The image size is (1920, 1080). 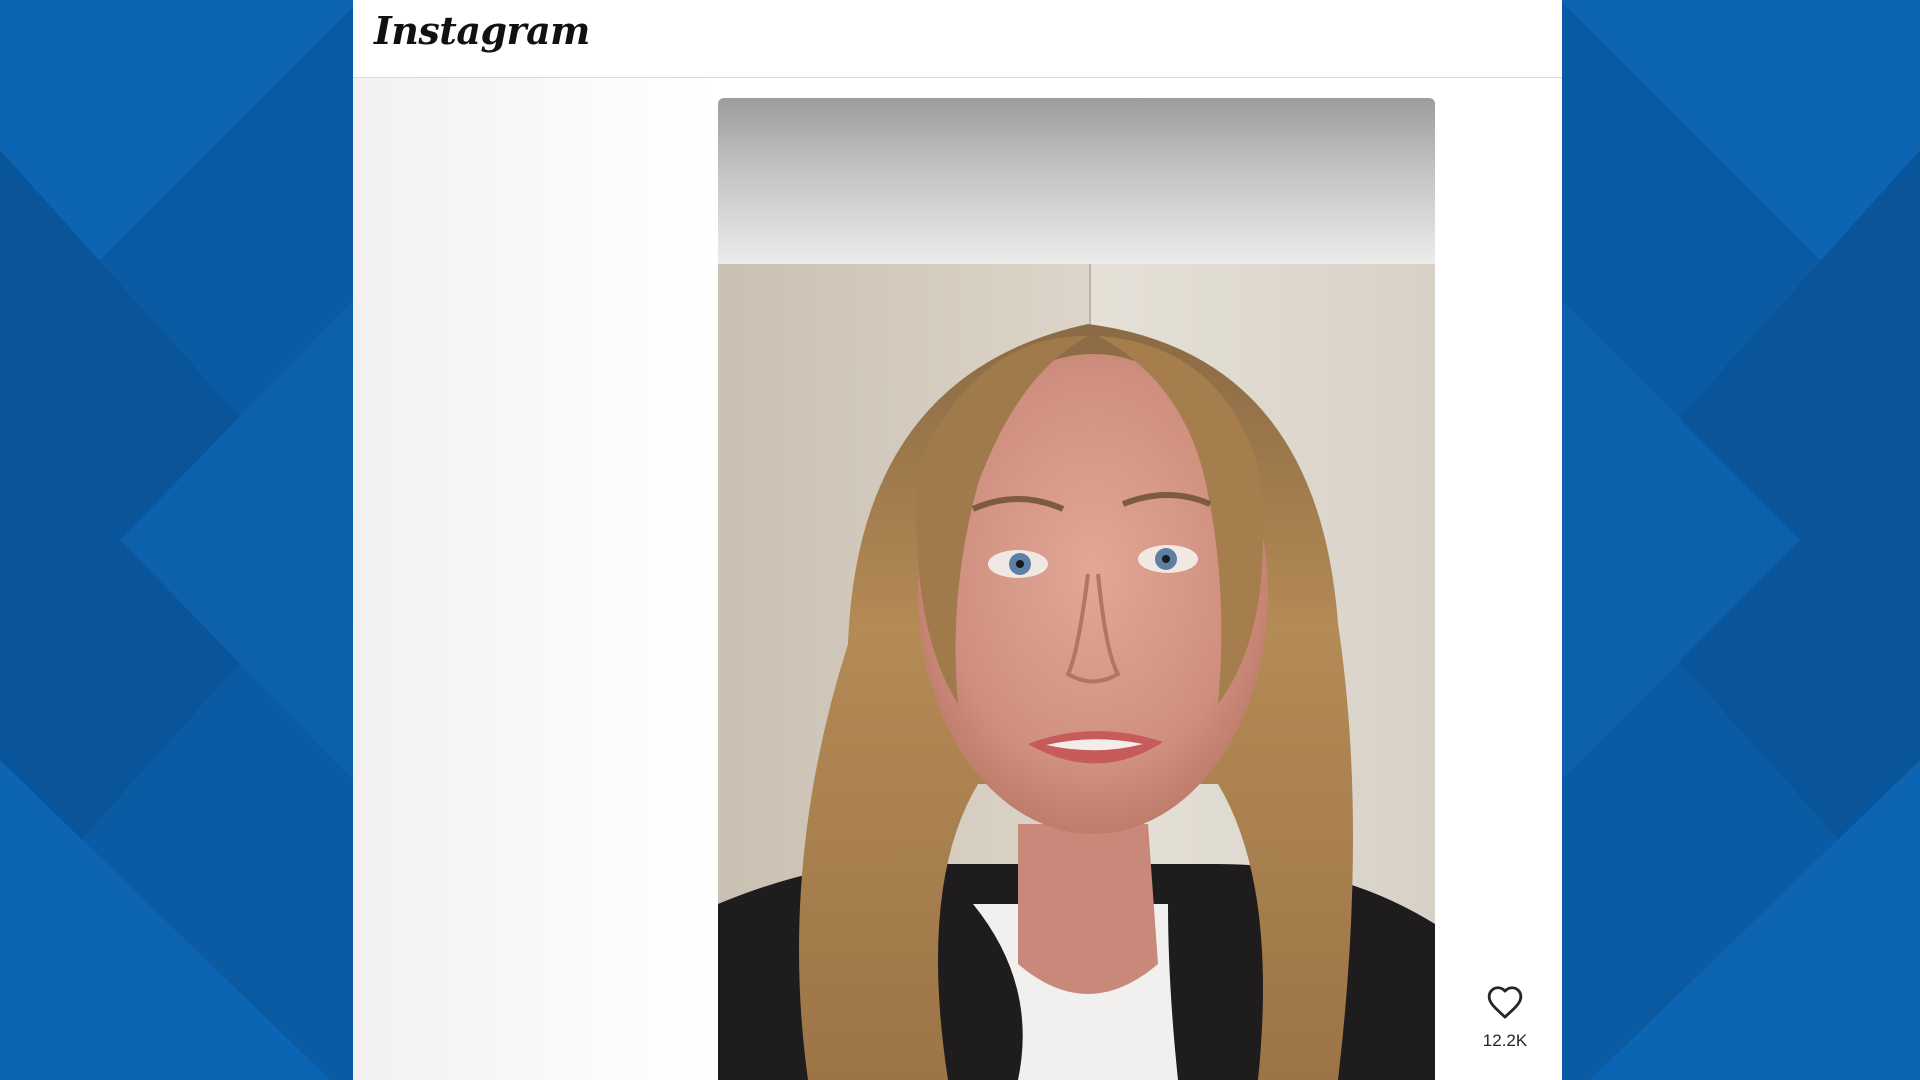 What do you see at coordinates (1076, 181) in the screenshot?
I see `video-top-gradient` at bounding box center [1076, 181].